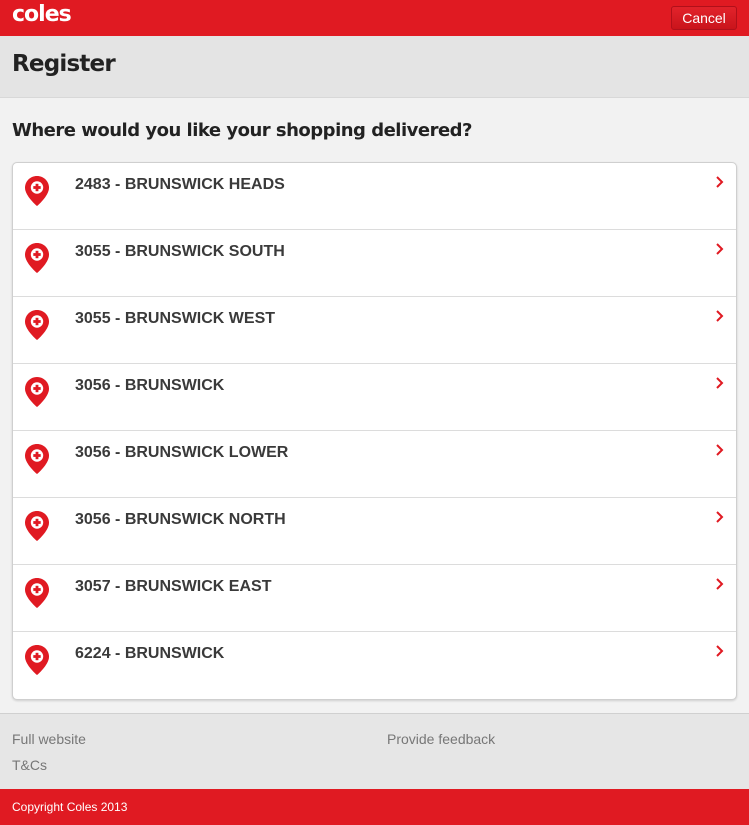 This screenshot has height=825, width=749. Describe the element at coordinates (49, 739) in the screenshot. I see `full-website-link: Full website` at that location.